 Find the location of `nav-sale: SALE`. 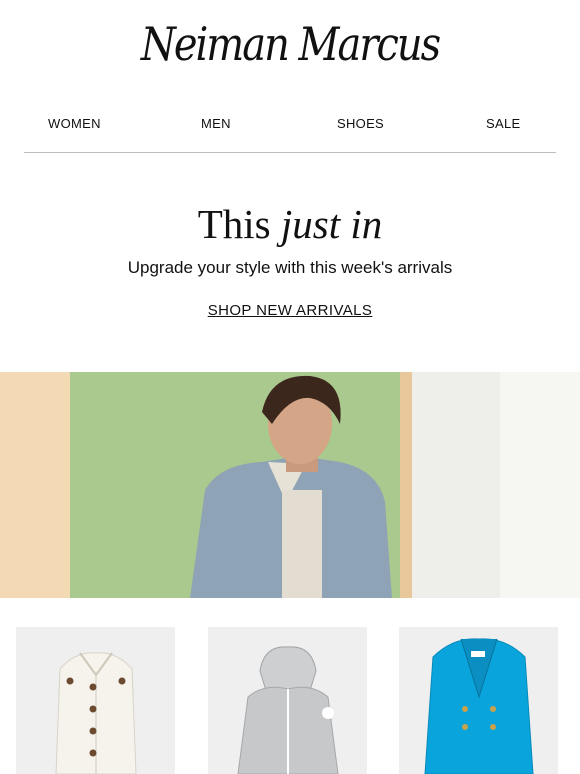

nav-sale: SALE is located at coordinates (503, 123).